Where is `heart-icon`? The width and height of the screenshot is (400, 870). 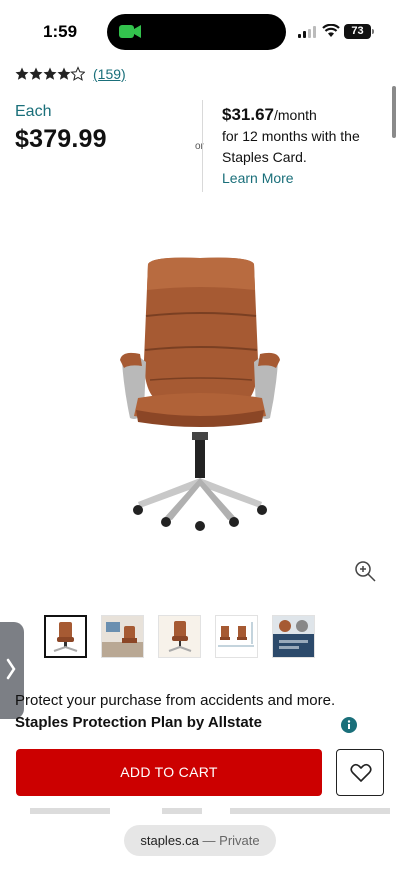 heart-icon is located at coordinates (361, 772).